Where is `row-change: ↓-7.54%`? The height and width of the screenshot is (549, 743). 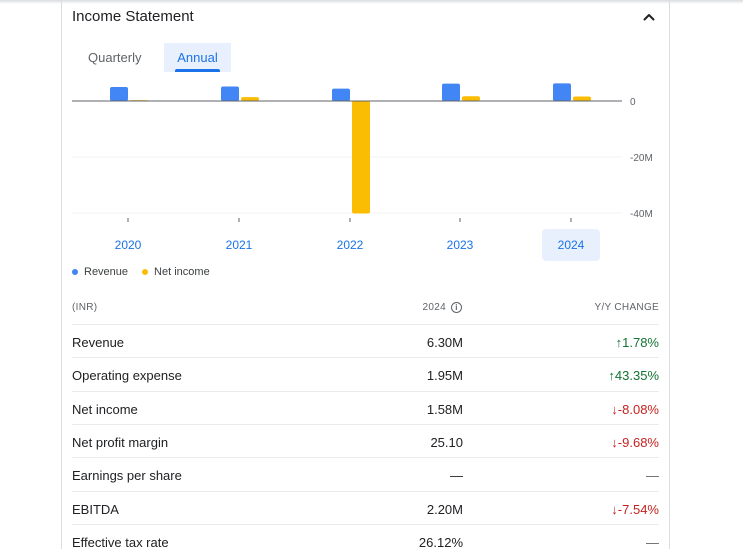
row-change: ↓-7.54% is located at coordinates (635, 509).